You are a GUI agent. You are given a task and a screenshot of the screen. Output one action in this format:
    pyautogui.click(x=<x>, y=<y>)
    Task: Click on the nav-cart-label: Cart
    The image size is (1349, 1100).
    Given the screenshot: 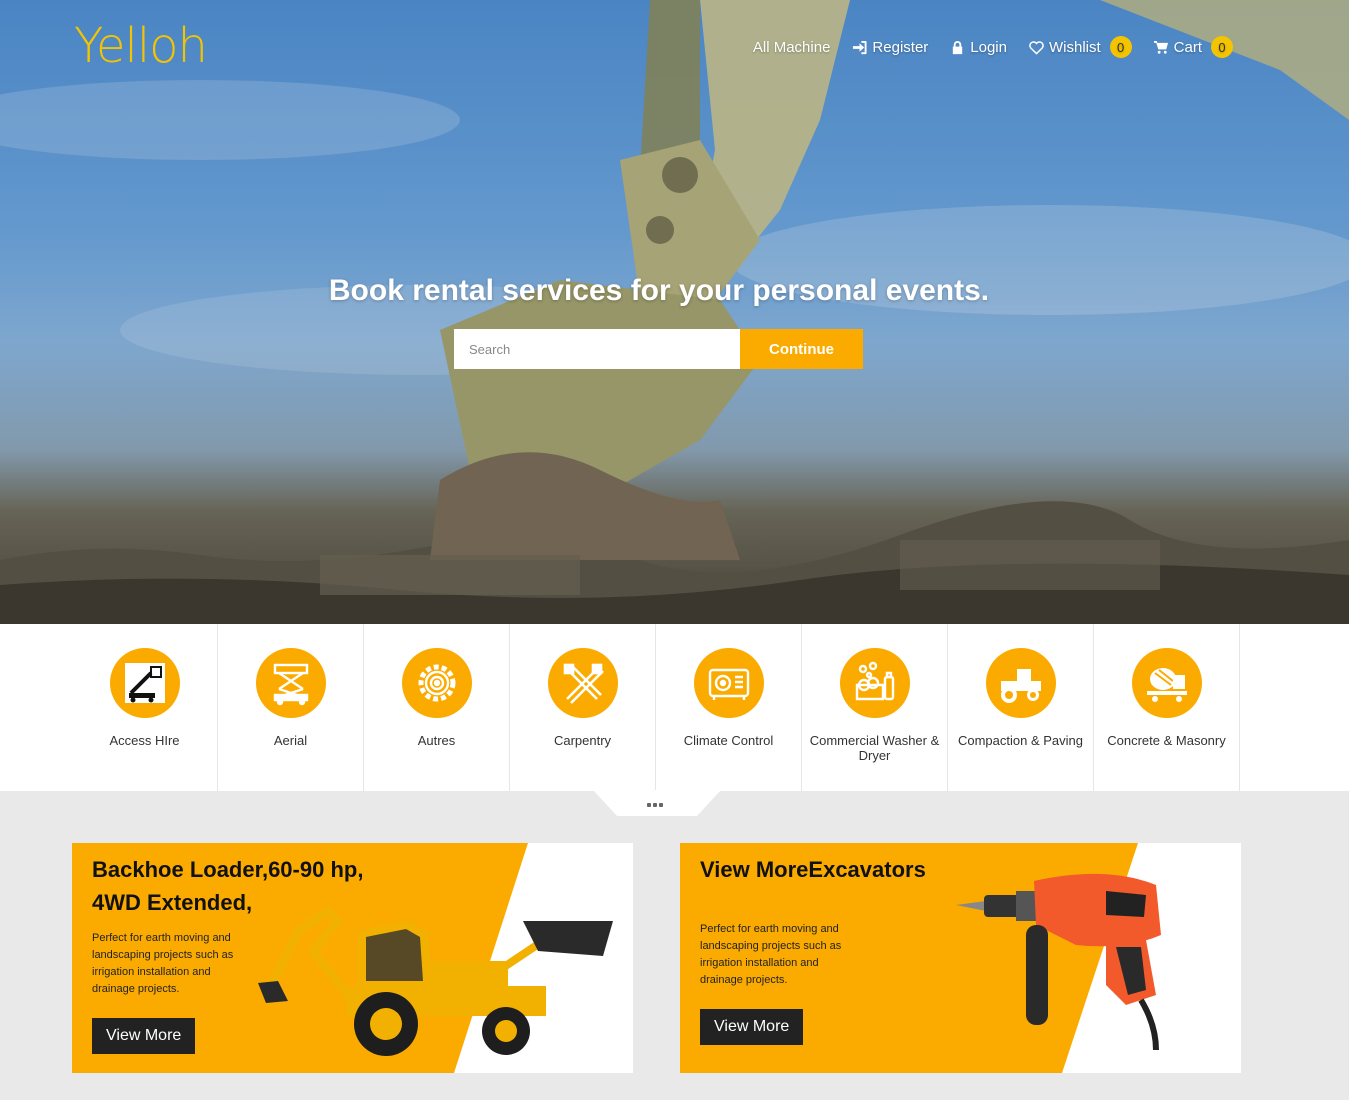 What is the action you would take?
    pyautogui.click(x=1187, y=47)
    